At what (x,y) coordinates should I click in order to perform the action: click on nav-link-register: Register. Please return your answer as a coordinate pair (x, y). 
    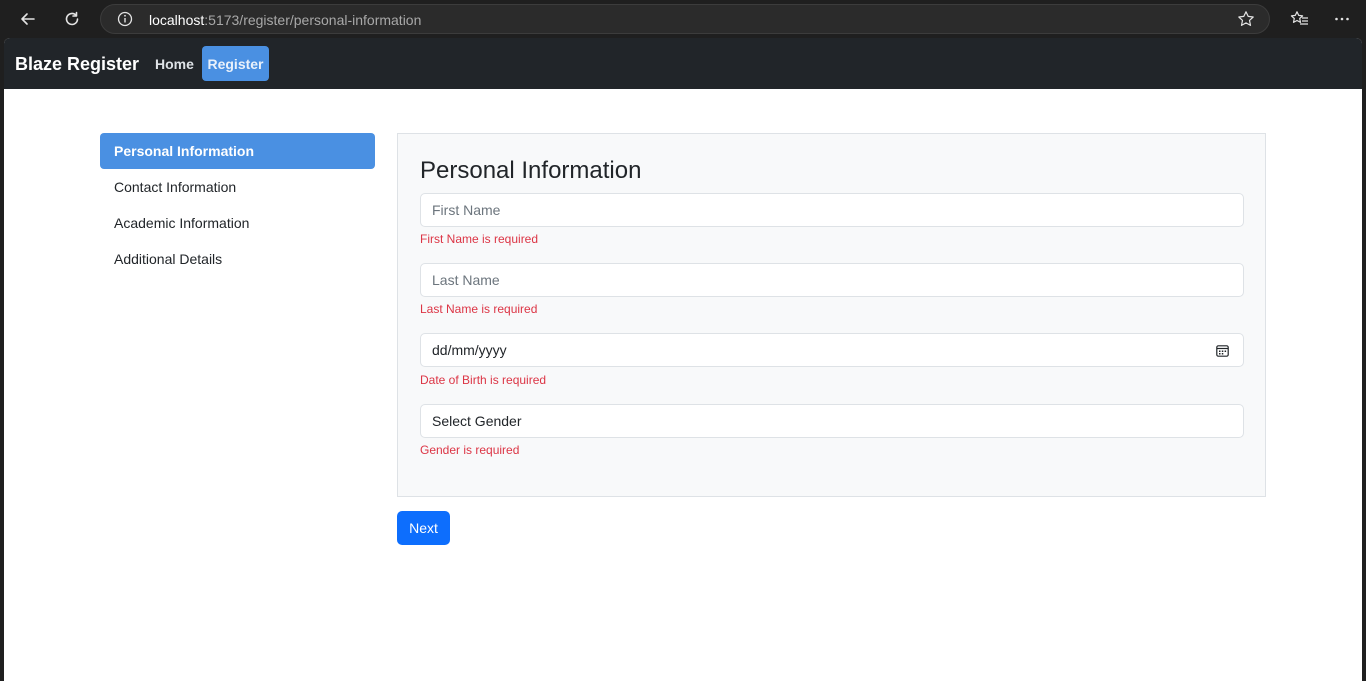
    Looking at the image, I should click on (235, 63).